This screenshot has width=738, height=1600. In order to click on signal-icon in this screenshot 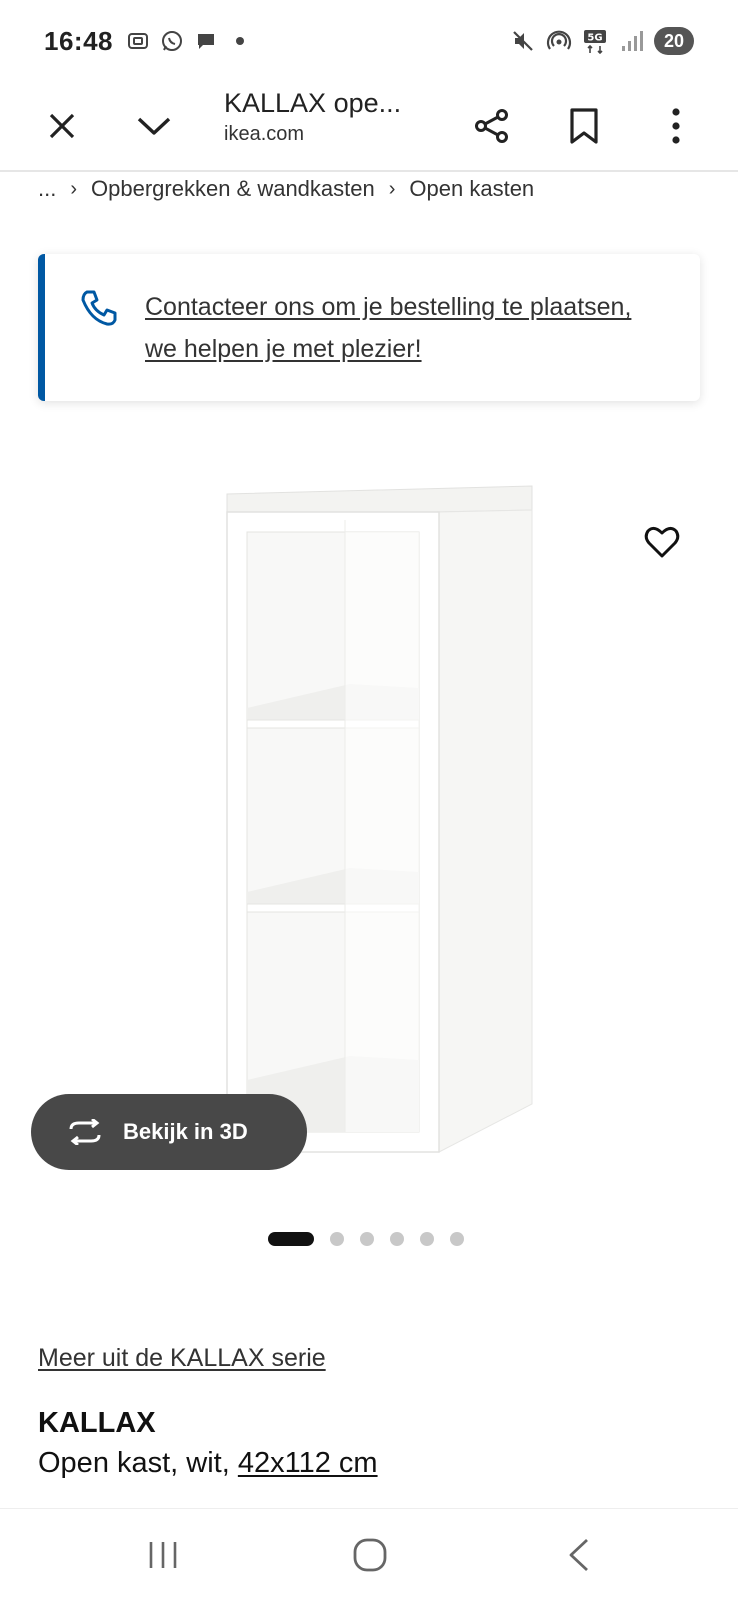, I will do `click(631, 41)`.